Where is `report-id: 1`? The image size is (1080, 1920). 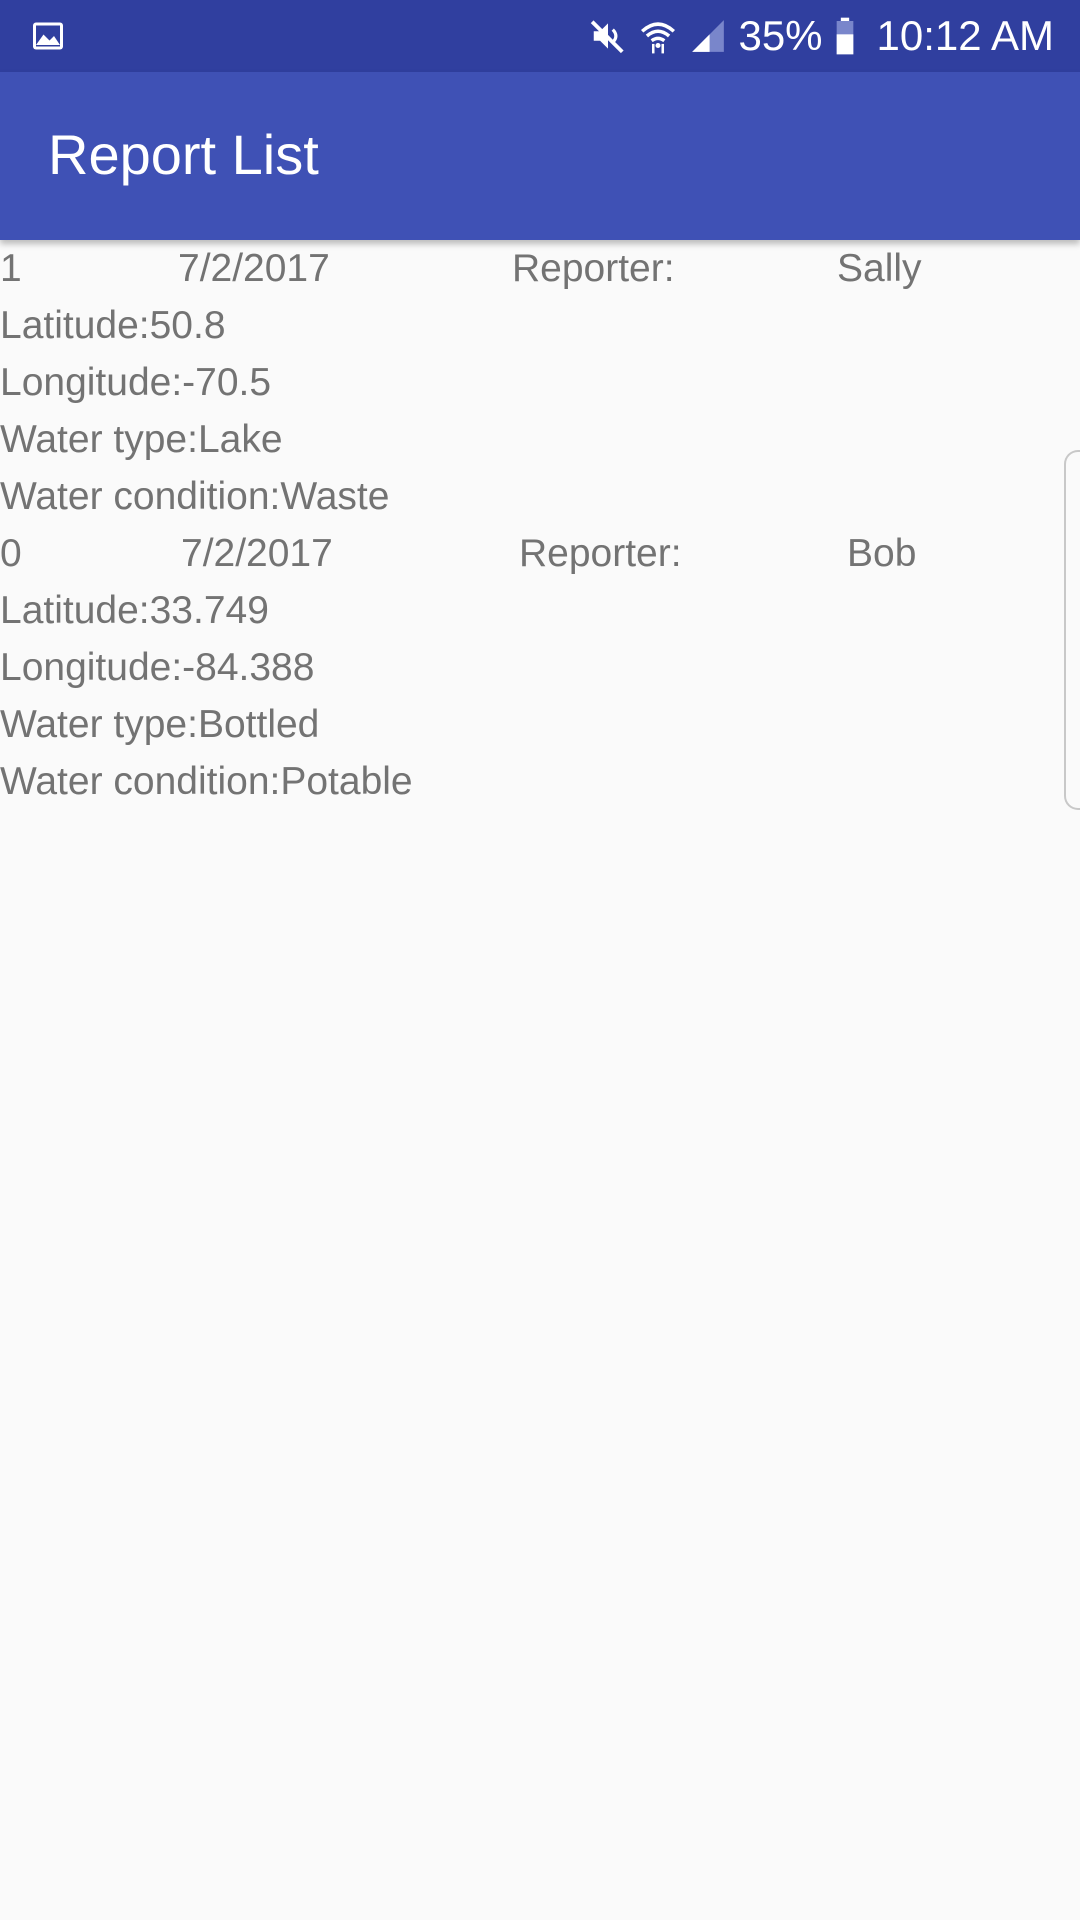 report-id: 1 is located at coordinates (11, 268).